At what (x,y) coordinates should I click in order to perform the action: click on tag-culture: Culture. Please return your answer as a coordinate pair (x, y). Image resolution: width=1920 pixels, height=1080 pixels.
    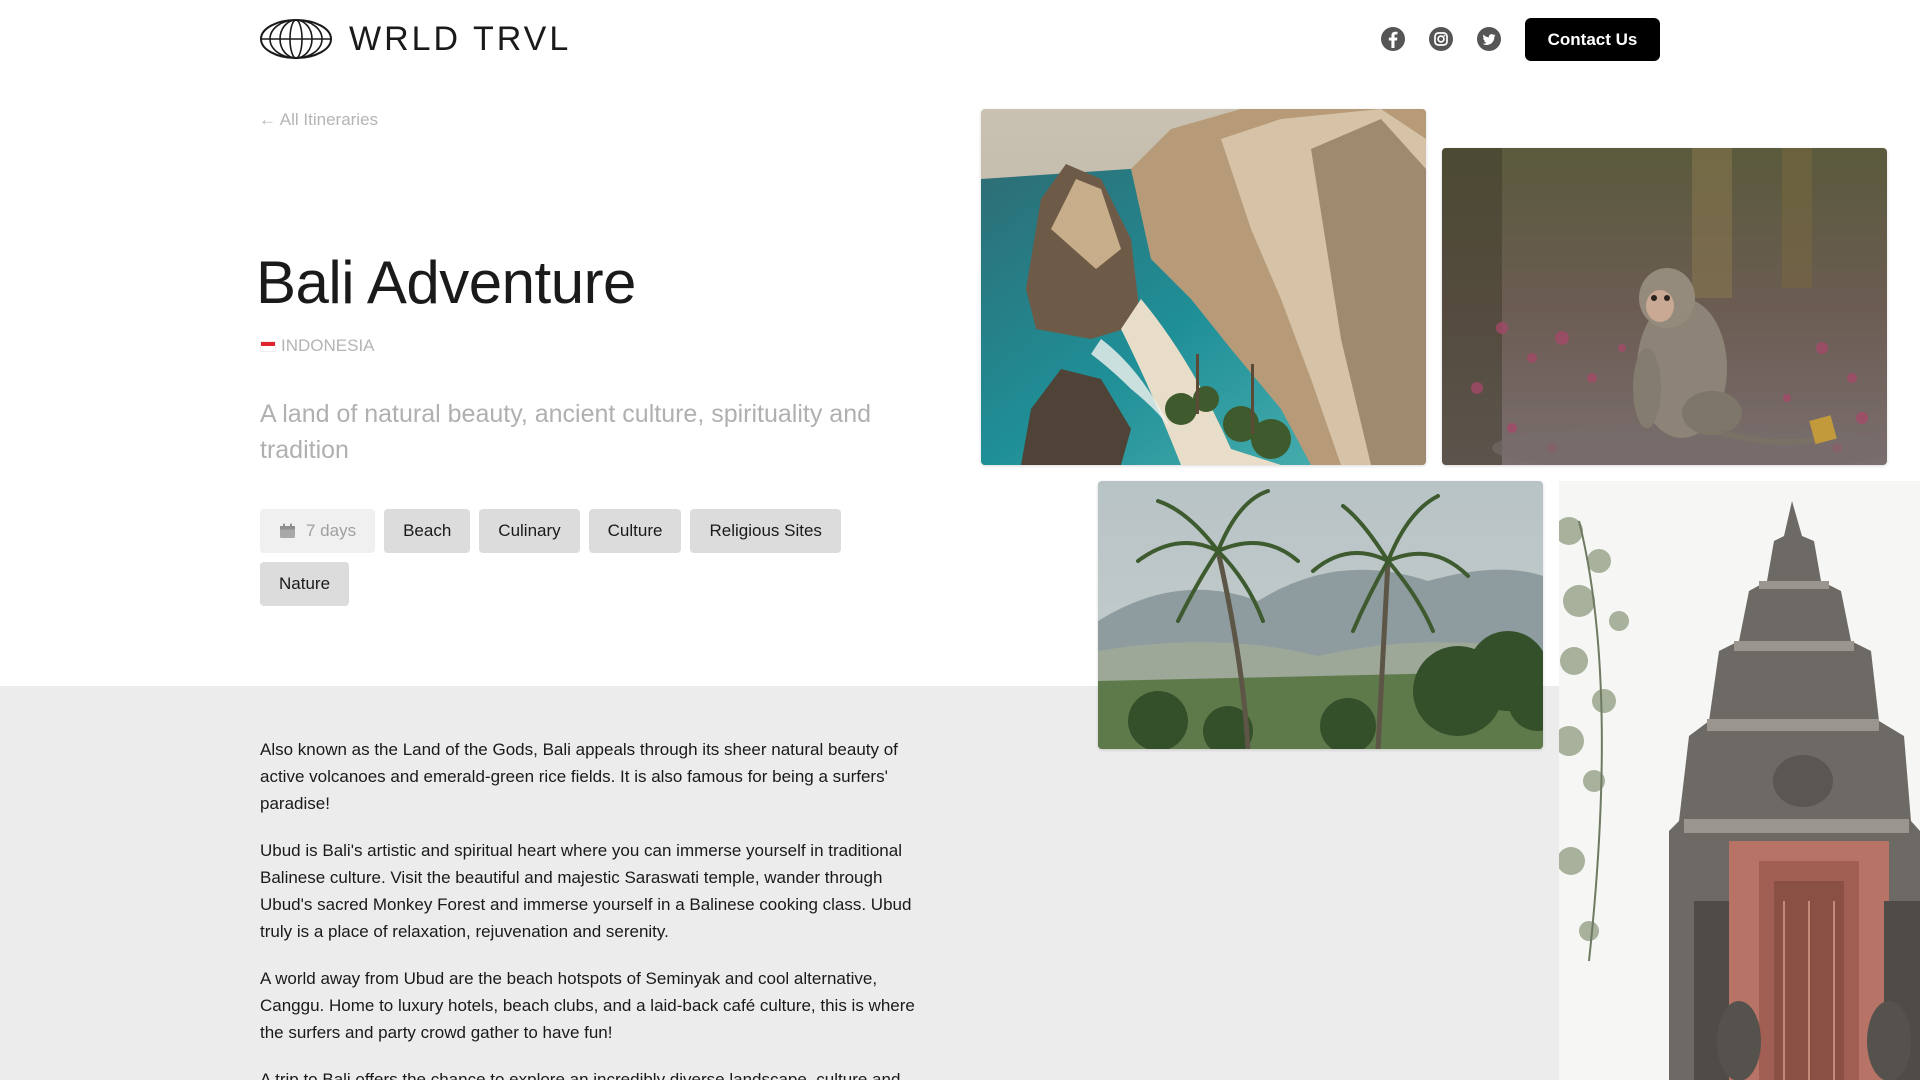
    Looking at the image, I should click on (635, 531).